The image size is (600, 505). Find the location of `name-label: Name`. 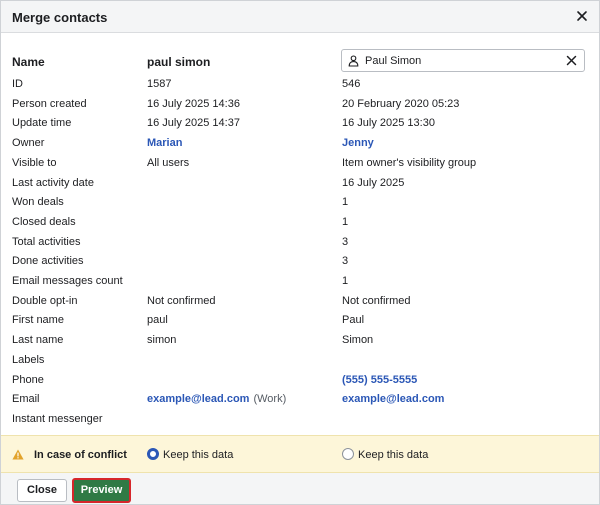

name-label: Name is located at coordinates (28, 62).